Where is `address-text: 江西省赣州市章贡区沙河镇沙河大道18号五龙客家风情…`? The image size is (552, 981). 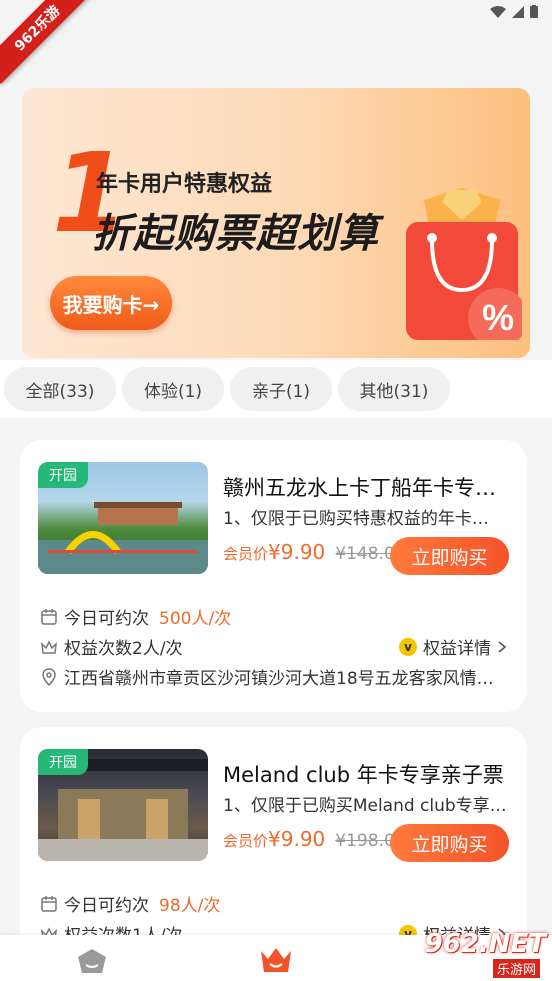
address-text: 江西省赣州市章贡区沙河镇沙河大道18号五龙客家风情… is located at coordinates (279, 679).